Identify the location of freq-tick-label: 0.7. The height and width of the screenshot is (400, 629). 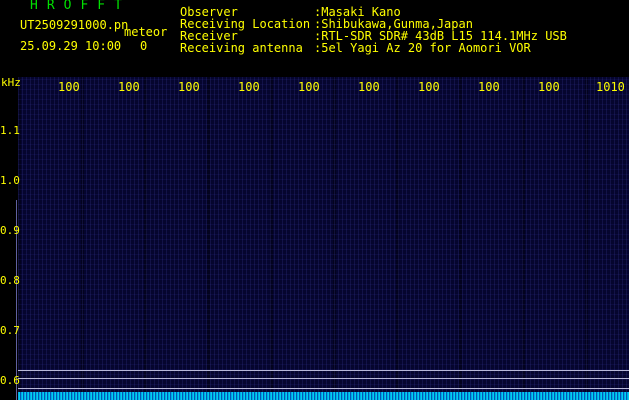
(10, 330).